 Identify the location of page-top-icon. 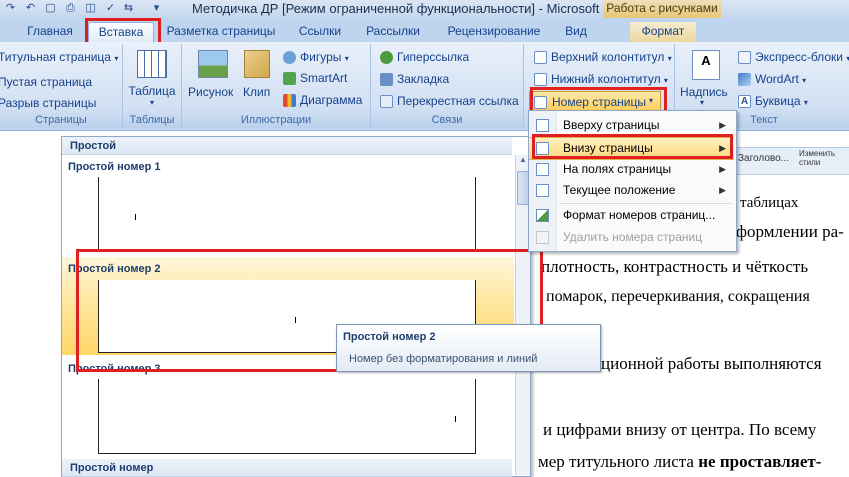
(542, 125).